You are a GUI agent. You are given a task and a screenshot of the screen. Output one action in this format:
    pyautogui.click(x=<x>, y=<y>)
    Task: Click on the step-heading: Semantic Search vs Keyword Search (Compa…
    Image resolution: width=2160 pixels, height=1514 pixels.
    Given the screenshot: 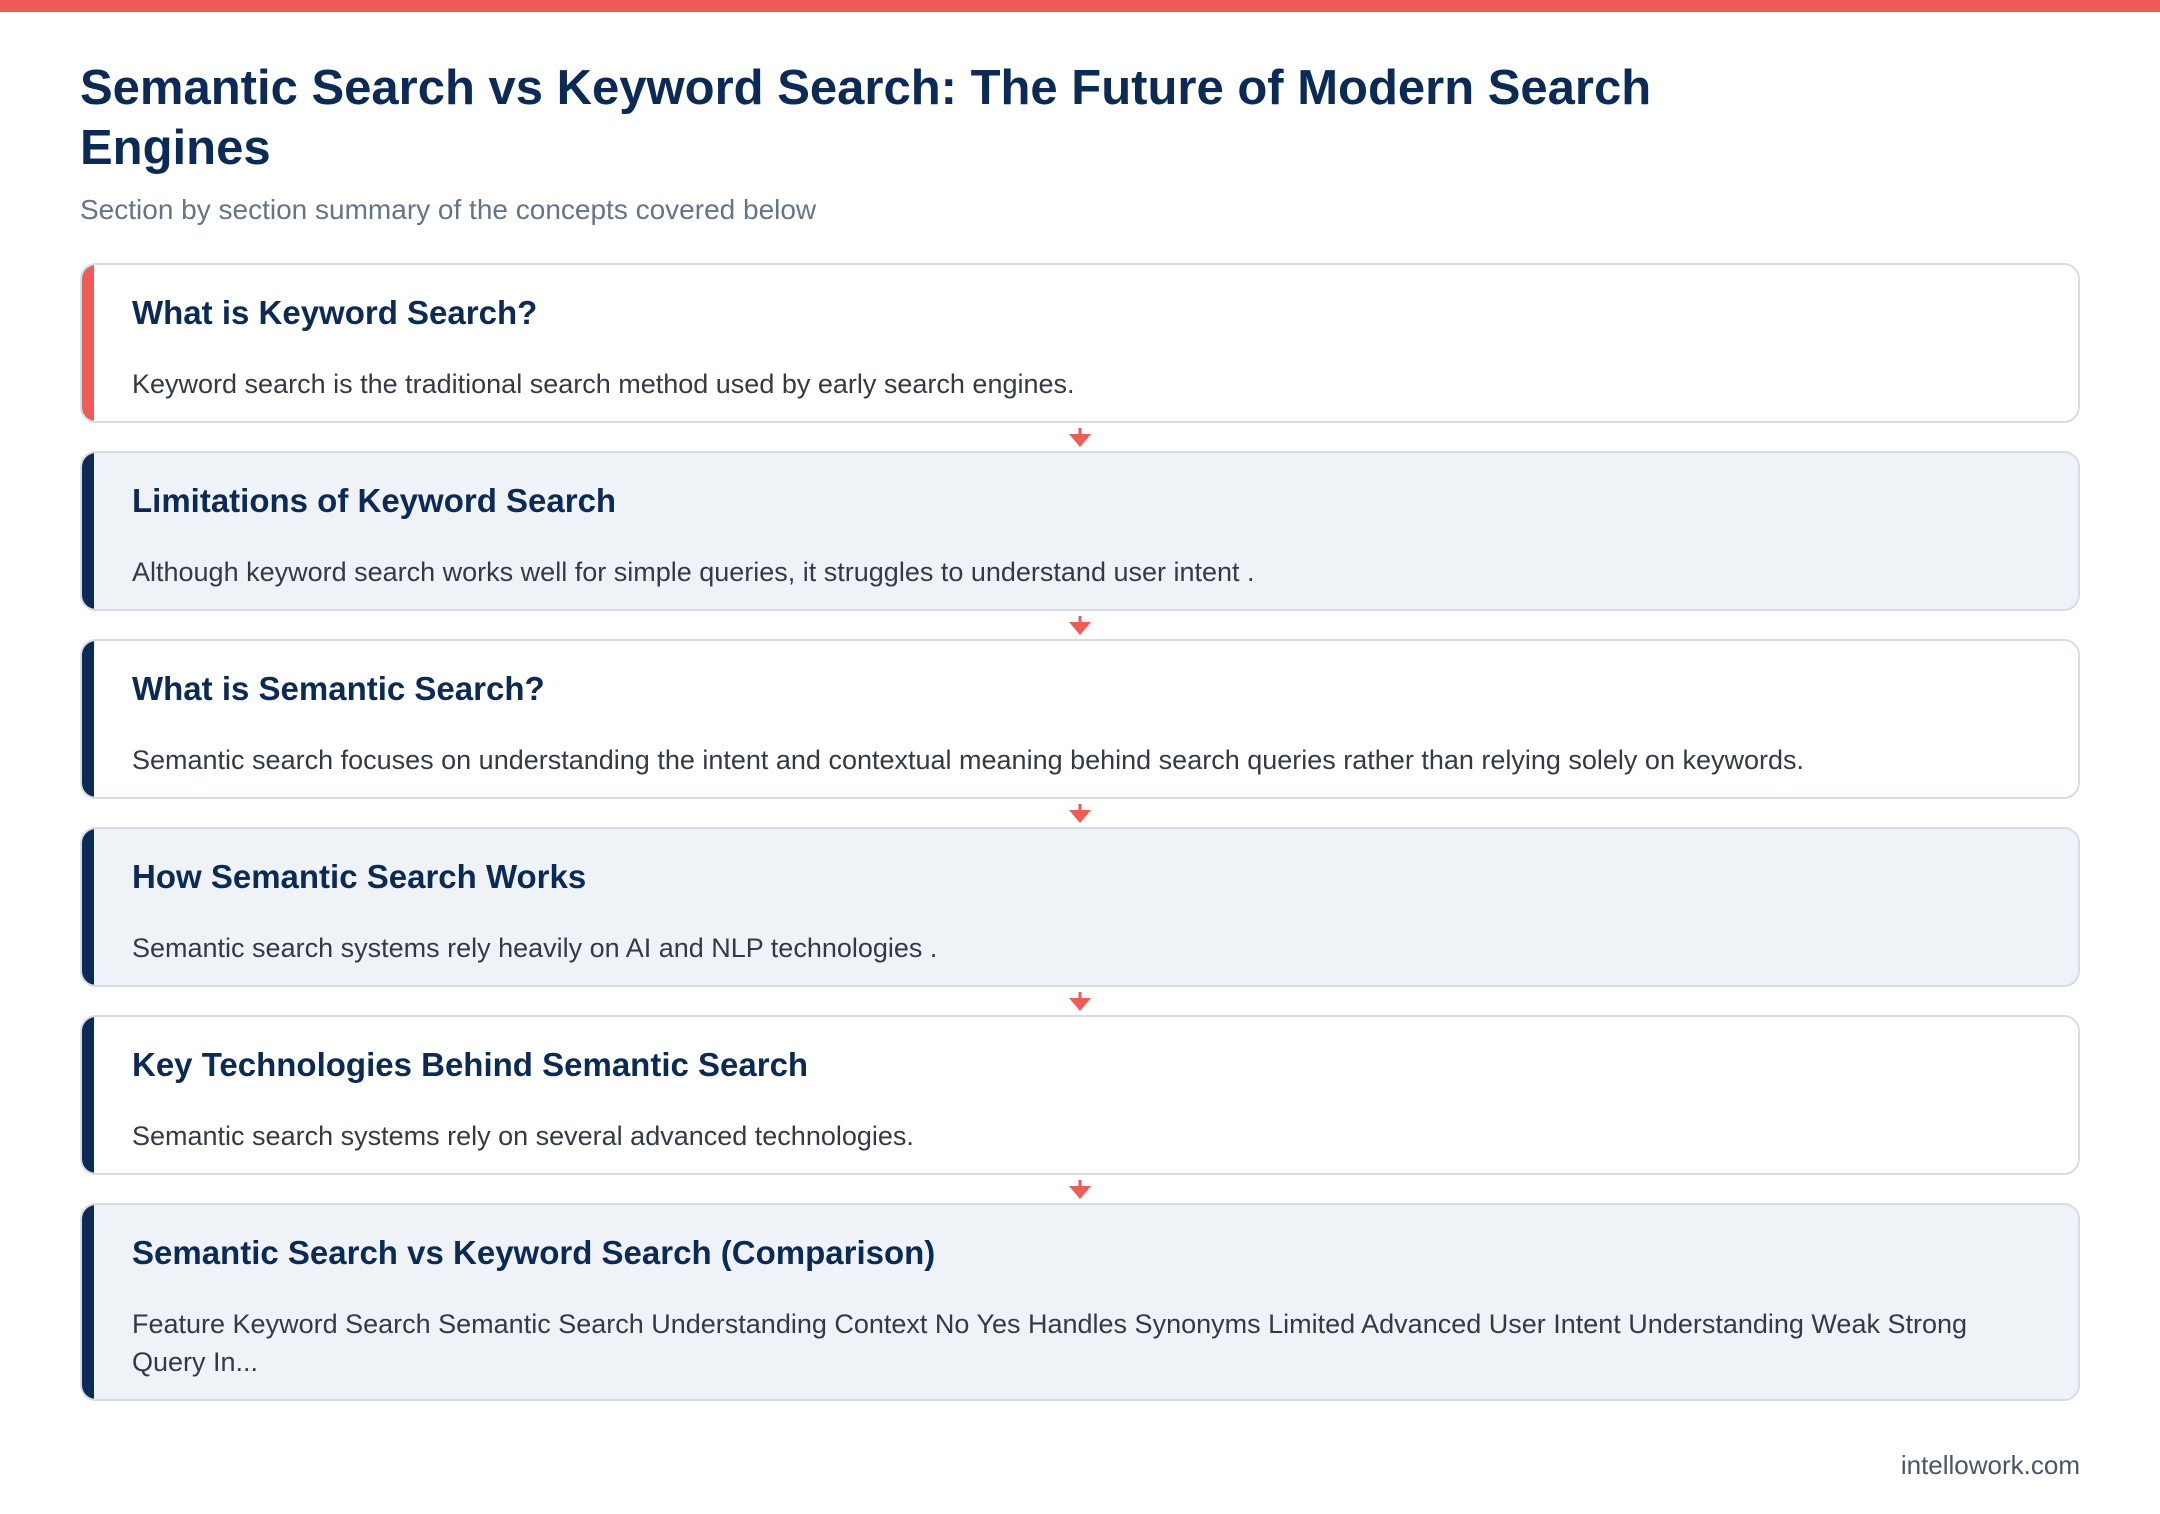 What is the action you would take?
    pyautogui.click(x=534, y=1252)
    